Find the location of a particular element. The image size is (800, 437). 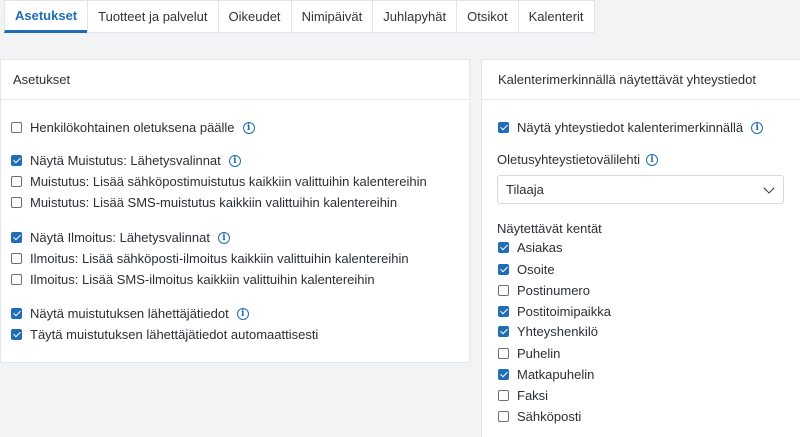

show-contacts-label: Näytä yhteystiedot kalenterimerkinnällä is located at coordinates (630, 127).